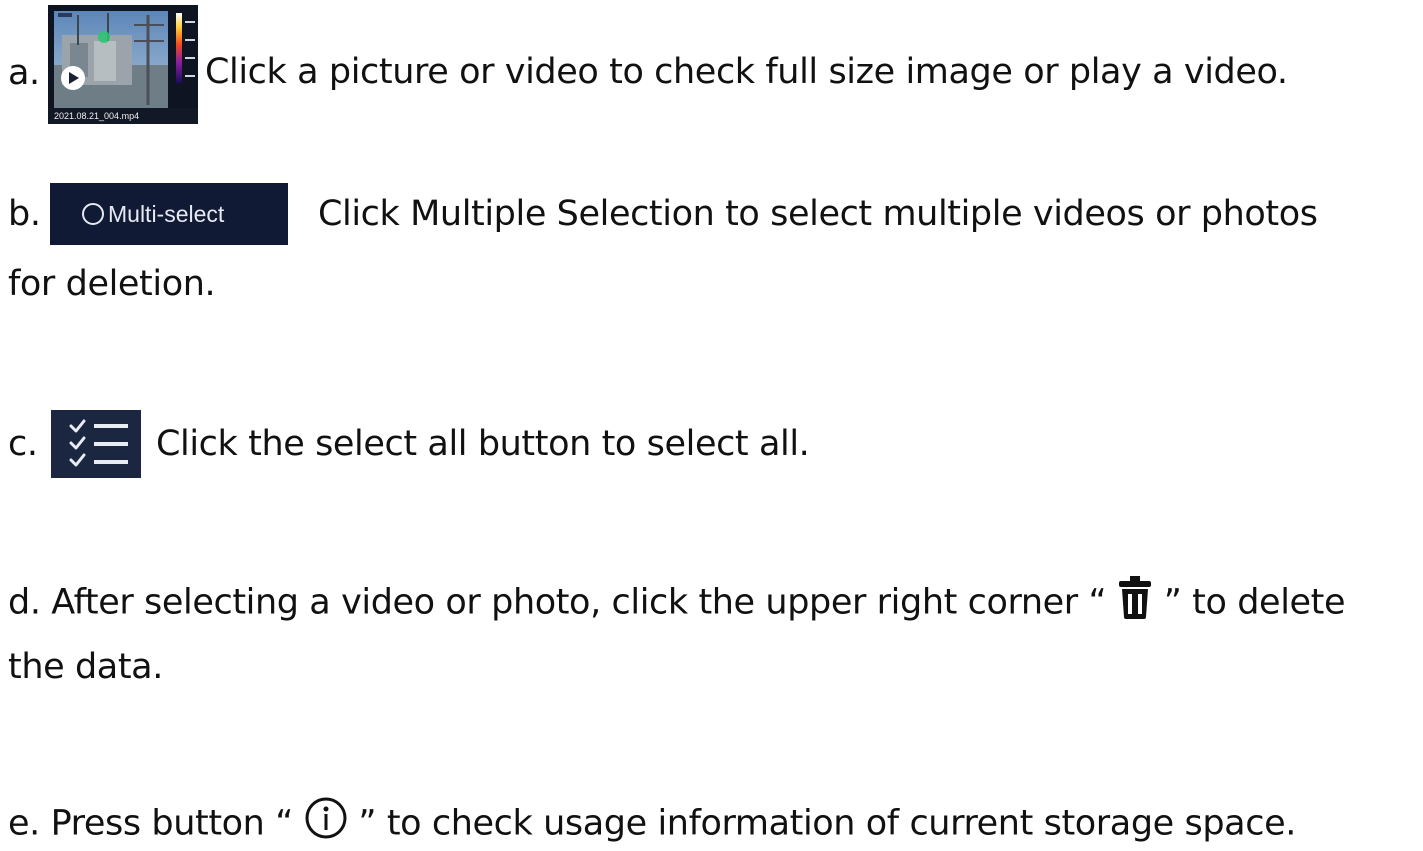 The height and width of the screenshot is (851, 1423). I want to click on item-b-prefix: b., so click(24, 214).